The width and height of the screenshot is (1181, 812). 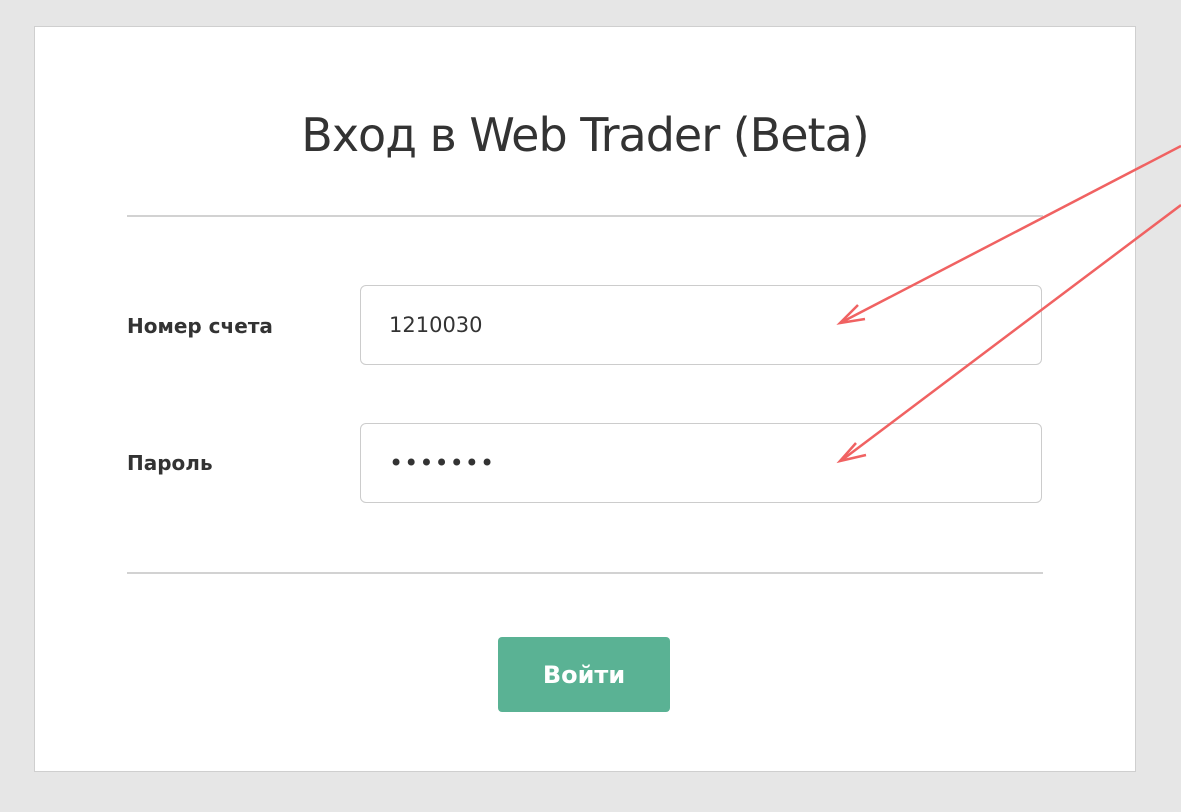 What do you see at coordinates (585, 573) in the screenshot?
I see `form-divider` at bounding box center [585, 573].